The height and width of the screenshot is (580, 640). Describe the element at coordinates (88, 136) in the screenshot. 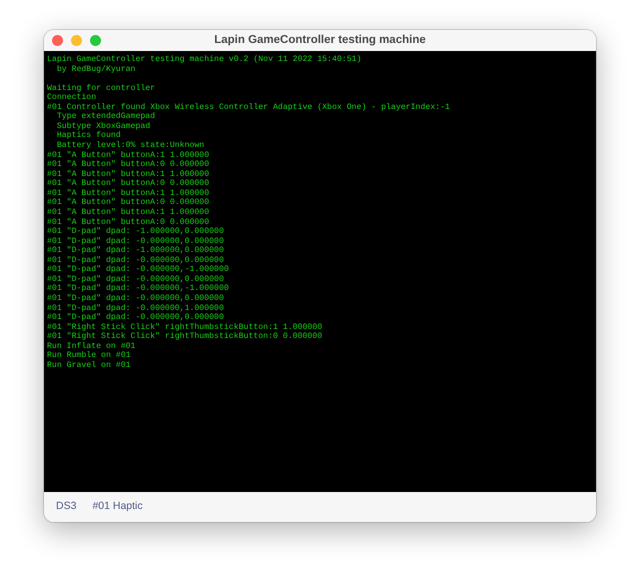

I see `console-line: Haptics found` at that location.